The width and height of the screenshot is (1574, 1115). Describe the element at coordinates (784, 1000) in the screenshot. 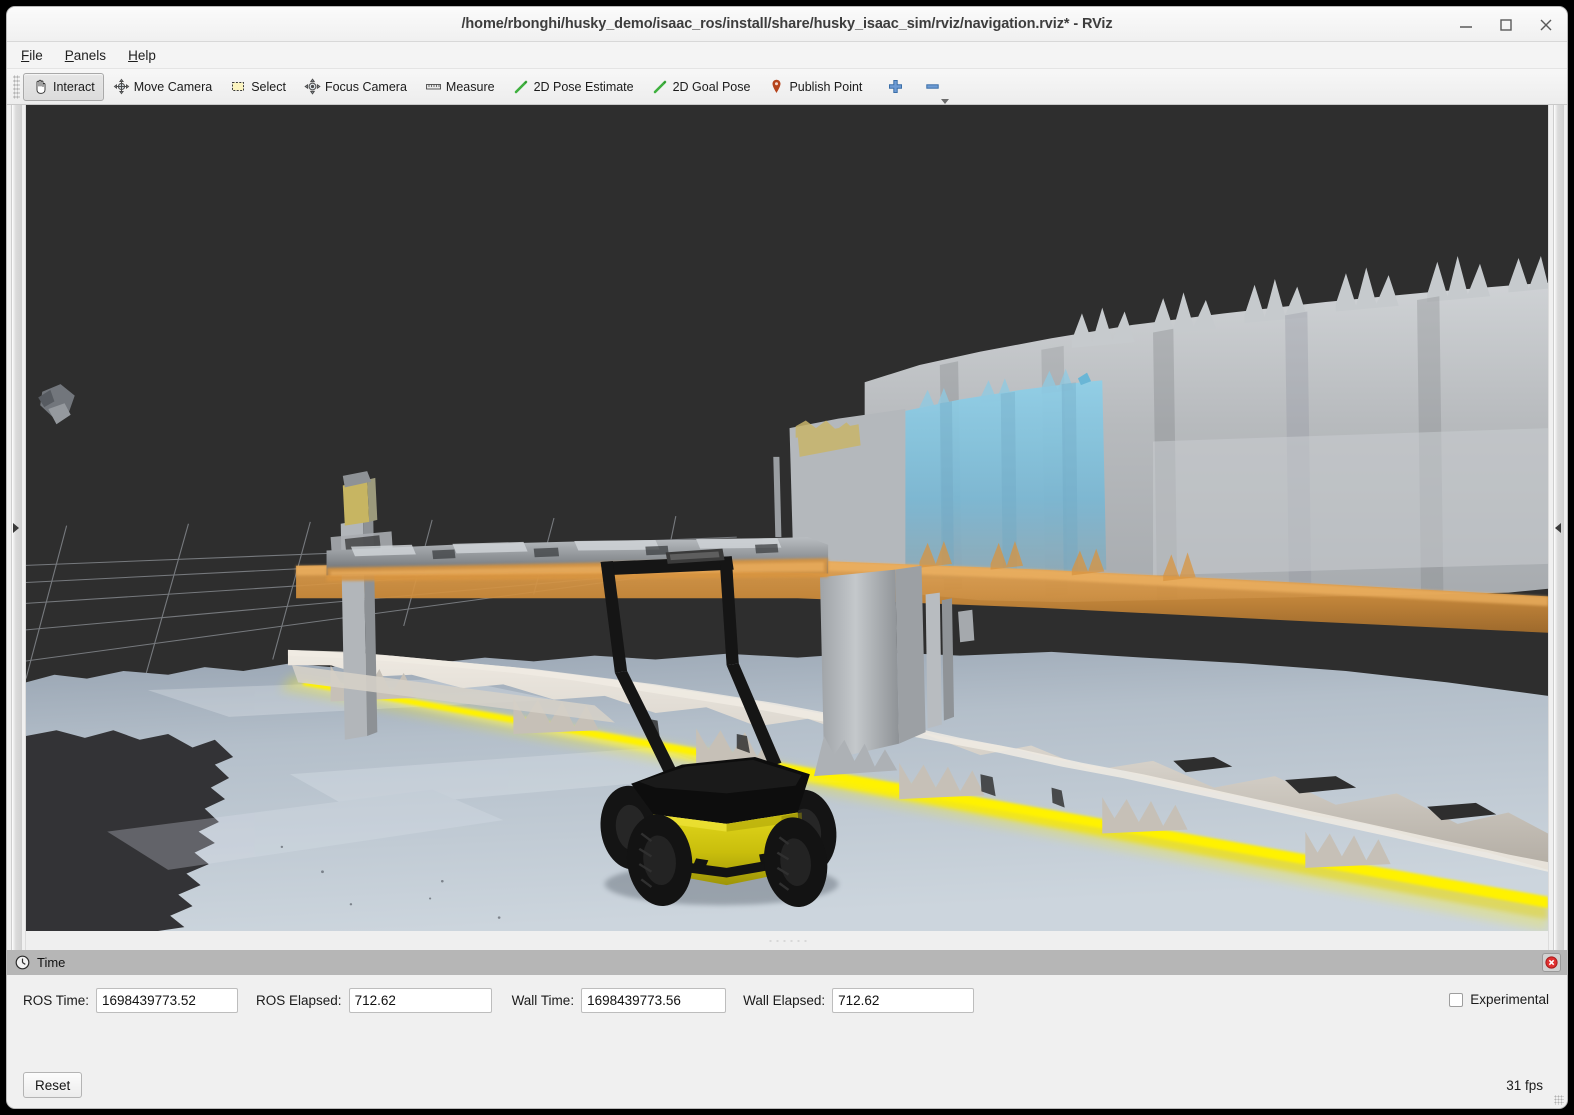

I see `wall-elapsed-label: Wall Elapsed:` at that location.